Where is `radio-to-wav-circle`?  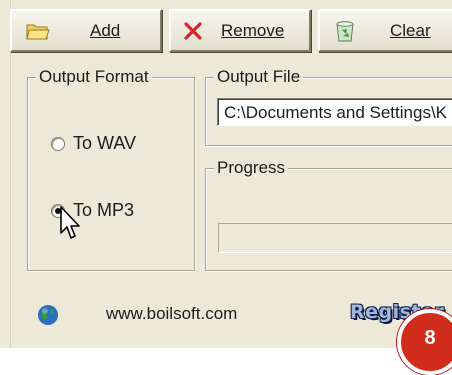
radio-to-wav-circle is located at coordinates (58, 143).